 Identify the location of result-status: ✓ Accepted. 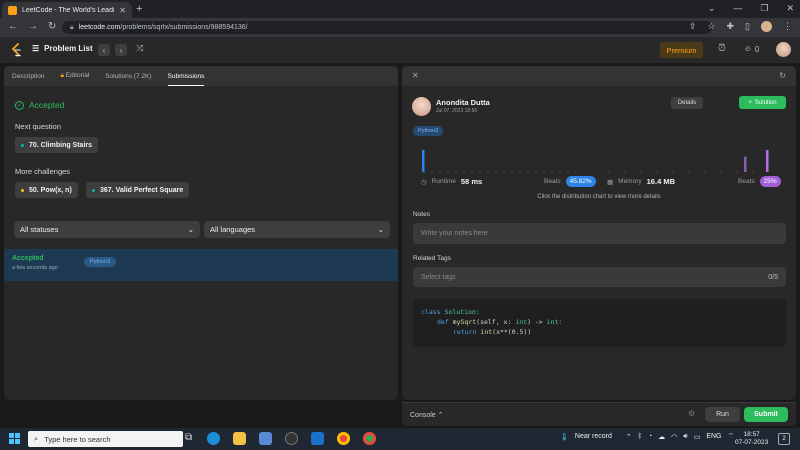
(40, 105).